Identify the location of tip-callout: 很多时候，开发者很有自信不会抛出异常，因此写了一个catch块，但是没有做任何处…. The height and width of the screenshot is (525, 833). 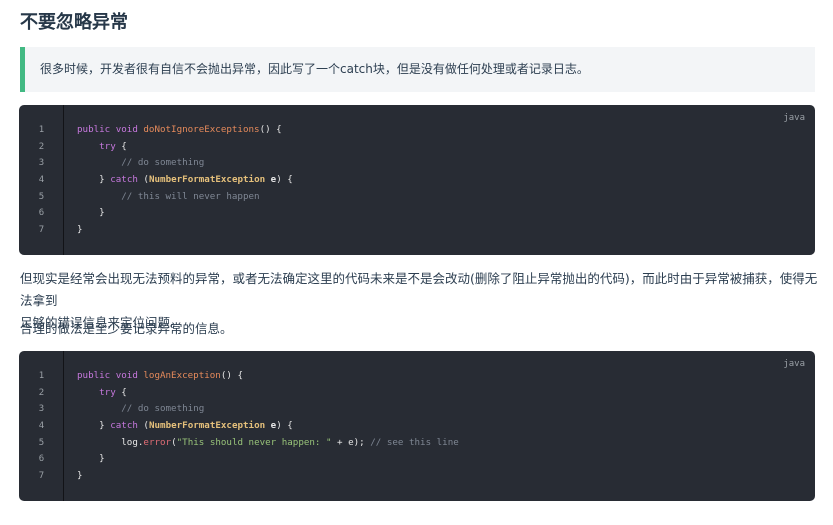
(417, 69).